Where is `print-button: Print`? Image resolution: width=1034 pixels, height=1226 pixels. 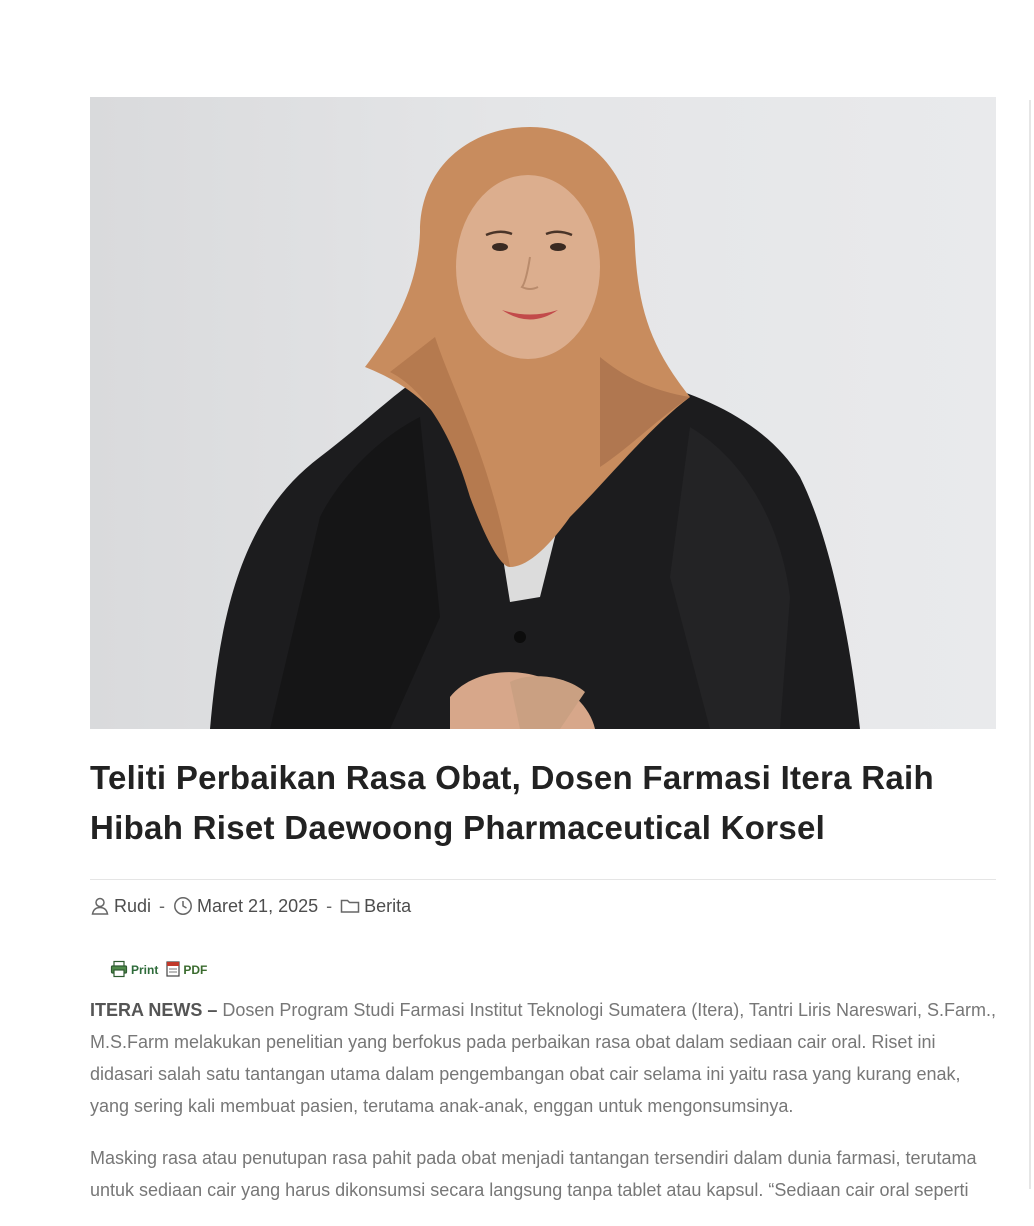 print-button: Print is located at coordinates (134, 970).